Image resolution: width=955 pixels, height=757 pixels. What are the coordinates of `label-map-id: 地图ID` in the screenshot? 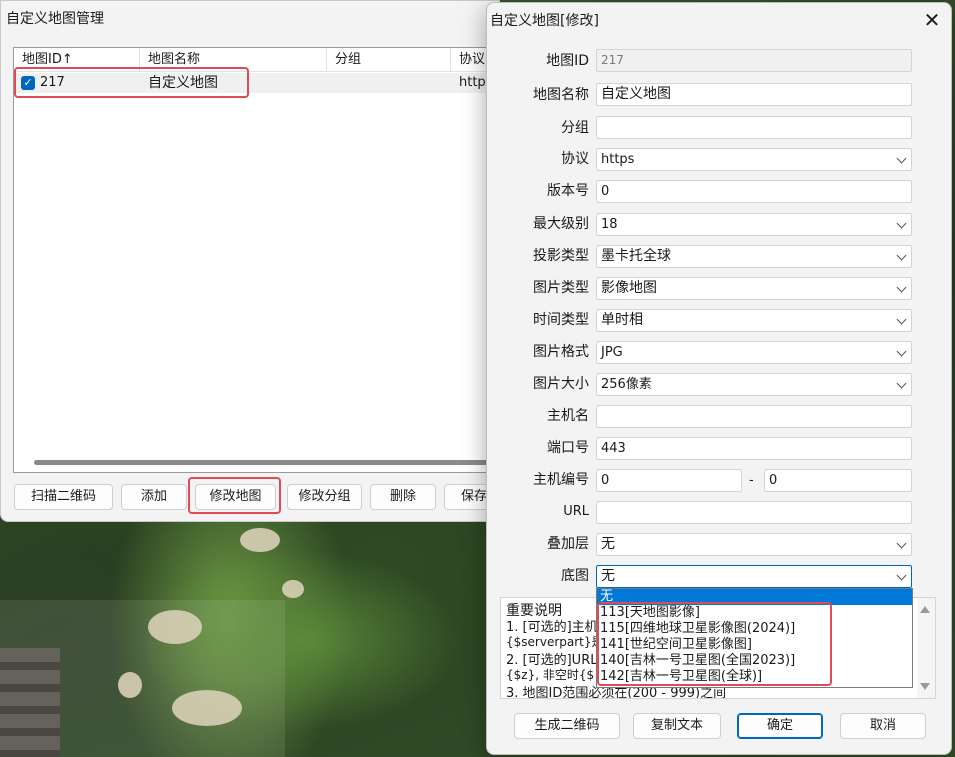 It's located at (567, 61).